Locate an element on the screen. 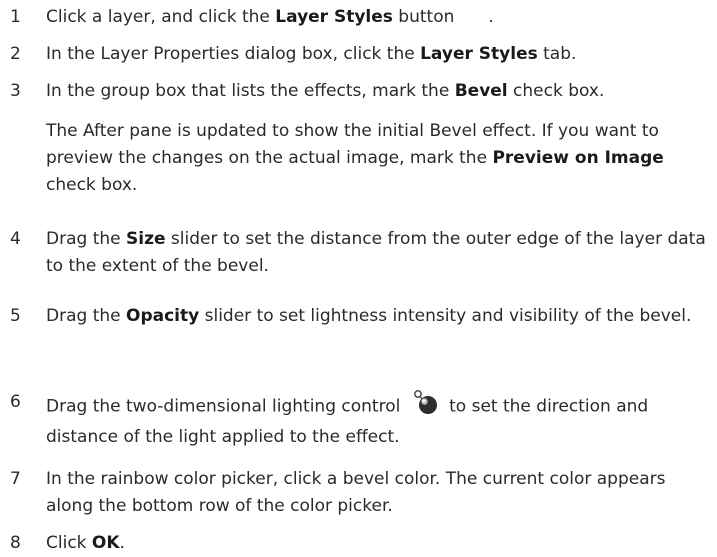 The image size is (717, 557). step-text-part: check box. is located at coordinates (556, 91).